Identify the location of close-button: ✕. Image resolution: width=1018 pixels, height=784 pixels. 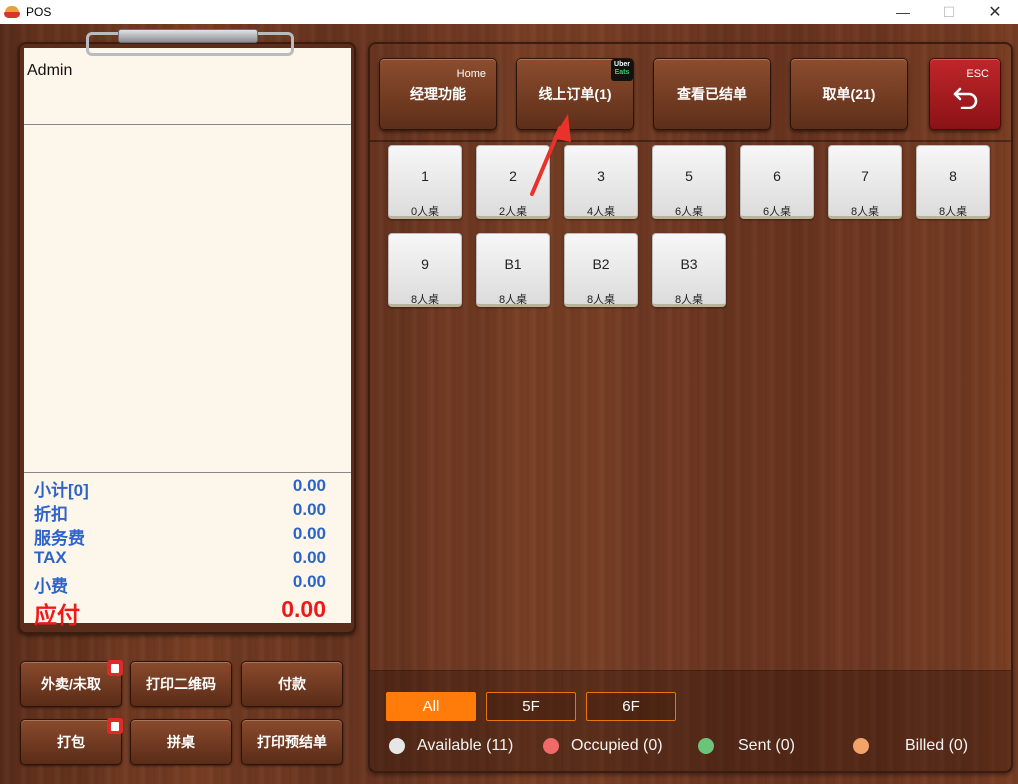
(995, 12).